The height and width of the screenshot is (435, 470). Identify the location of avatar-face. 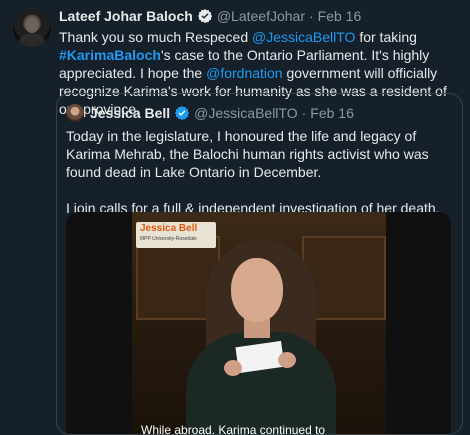
(32, 25).